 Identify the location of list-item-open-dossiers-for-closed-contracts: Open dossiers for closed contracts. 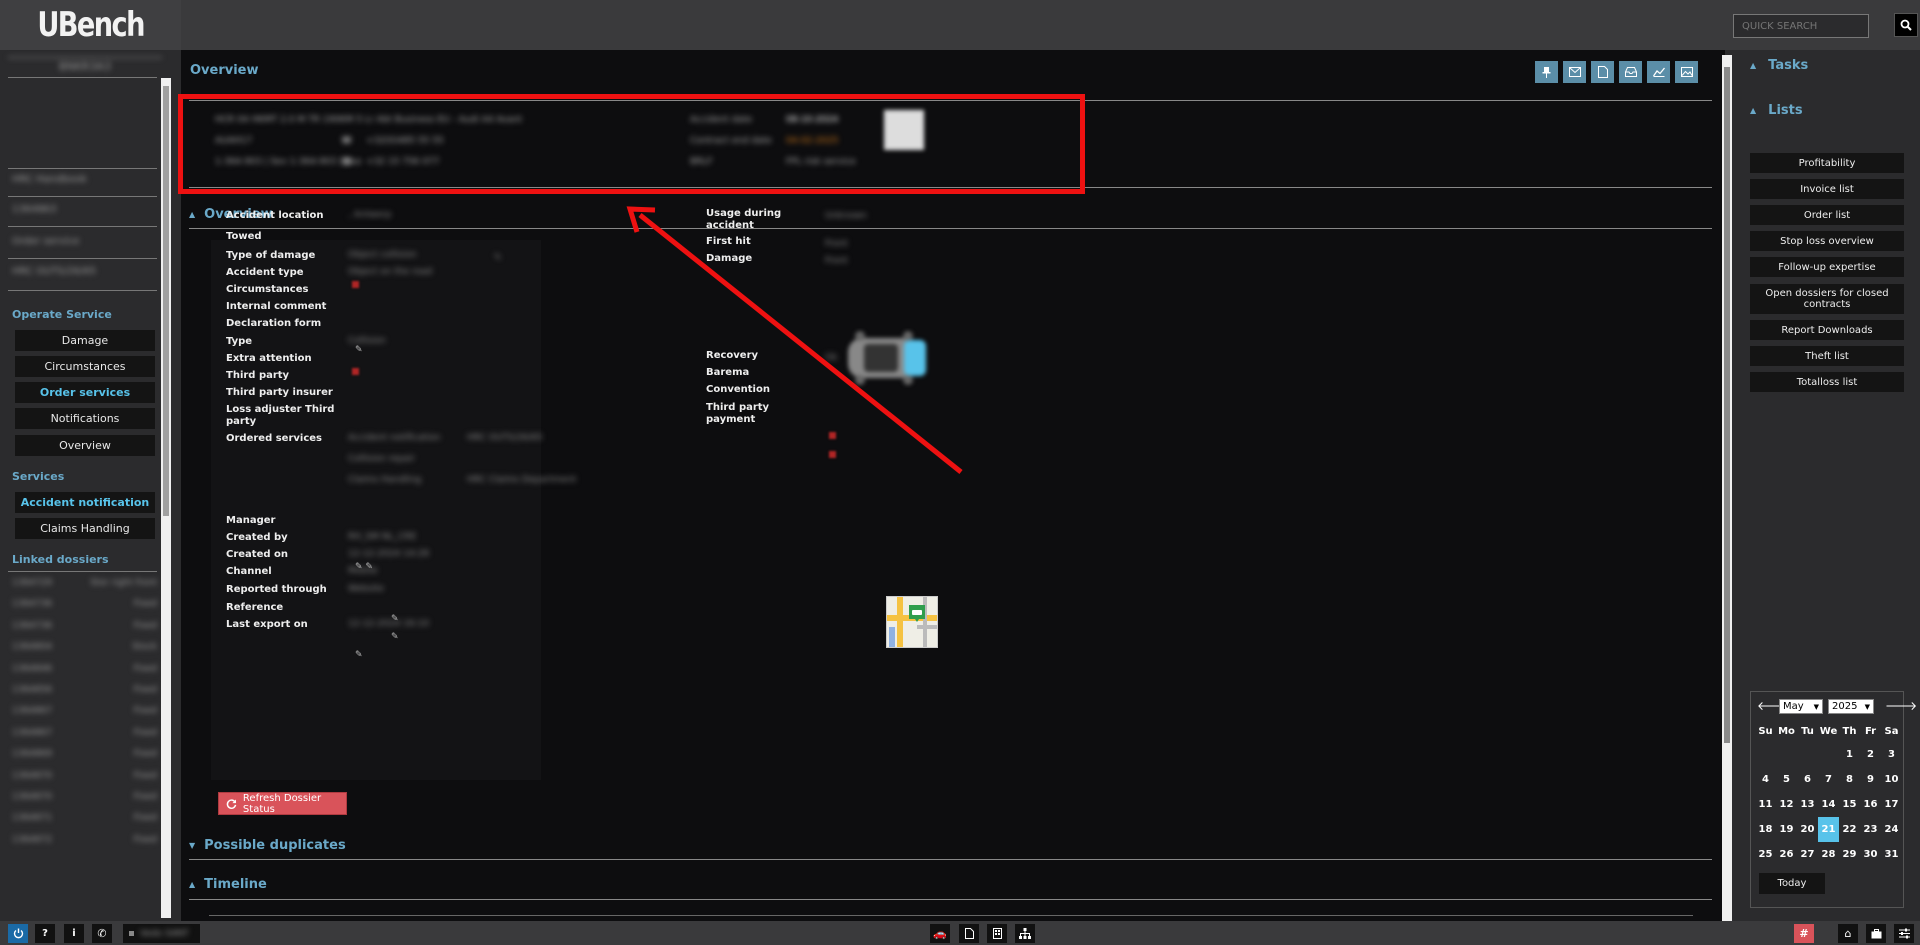
(1827, 299).